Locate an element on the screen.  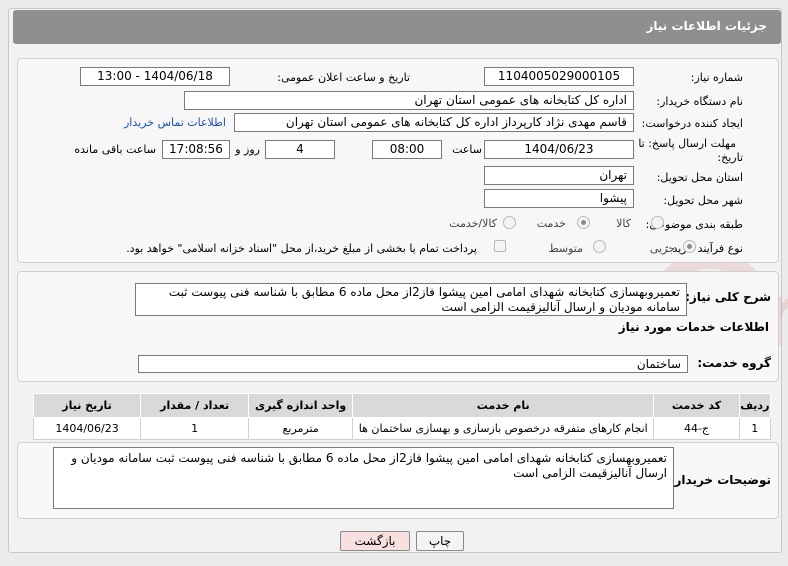
deadline-label: مهلت ارسال پاسخ: تا is located at coordinates (687, 143).